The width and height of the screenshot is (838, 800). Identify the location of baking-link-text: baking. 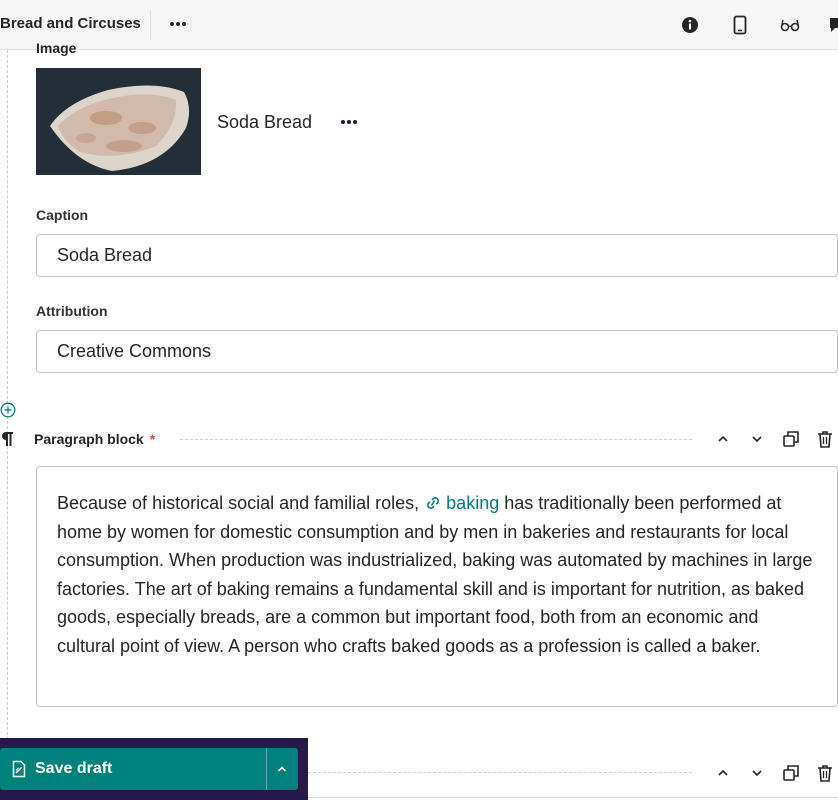
(472, 503).